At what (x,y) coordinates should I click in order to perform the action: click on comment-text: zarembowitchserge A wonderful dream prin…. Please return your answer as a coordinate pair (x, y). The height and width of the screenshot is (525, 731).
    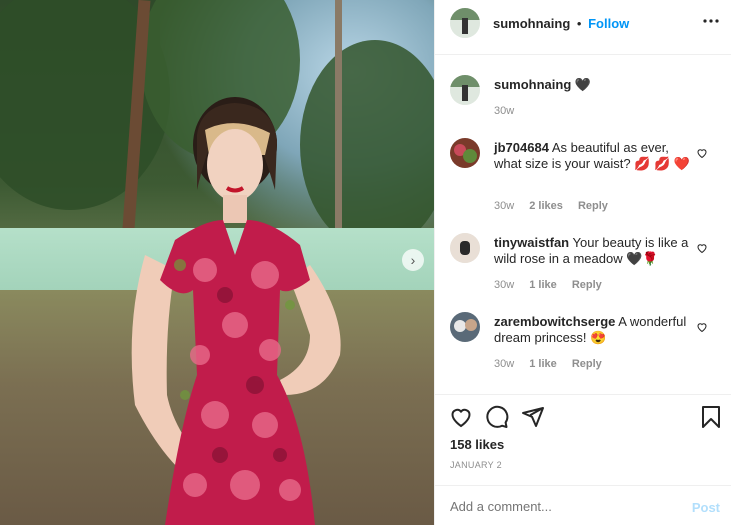
    Looking at the image, I should click on (594, 330).